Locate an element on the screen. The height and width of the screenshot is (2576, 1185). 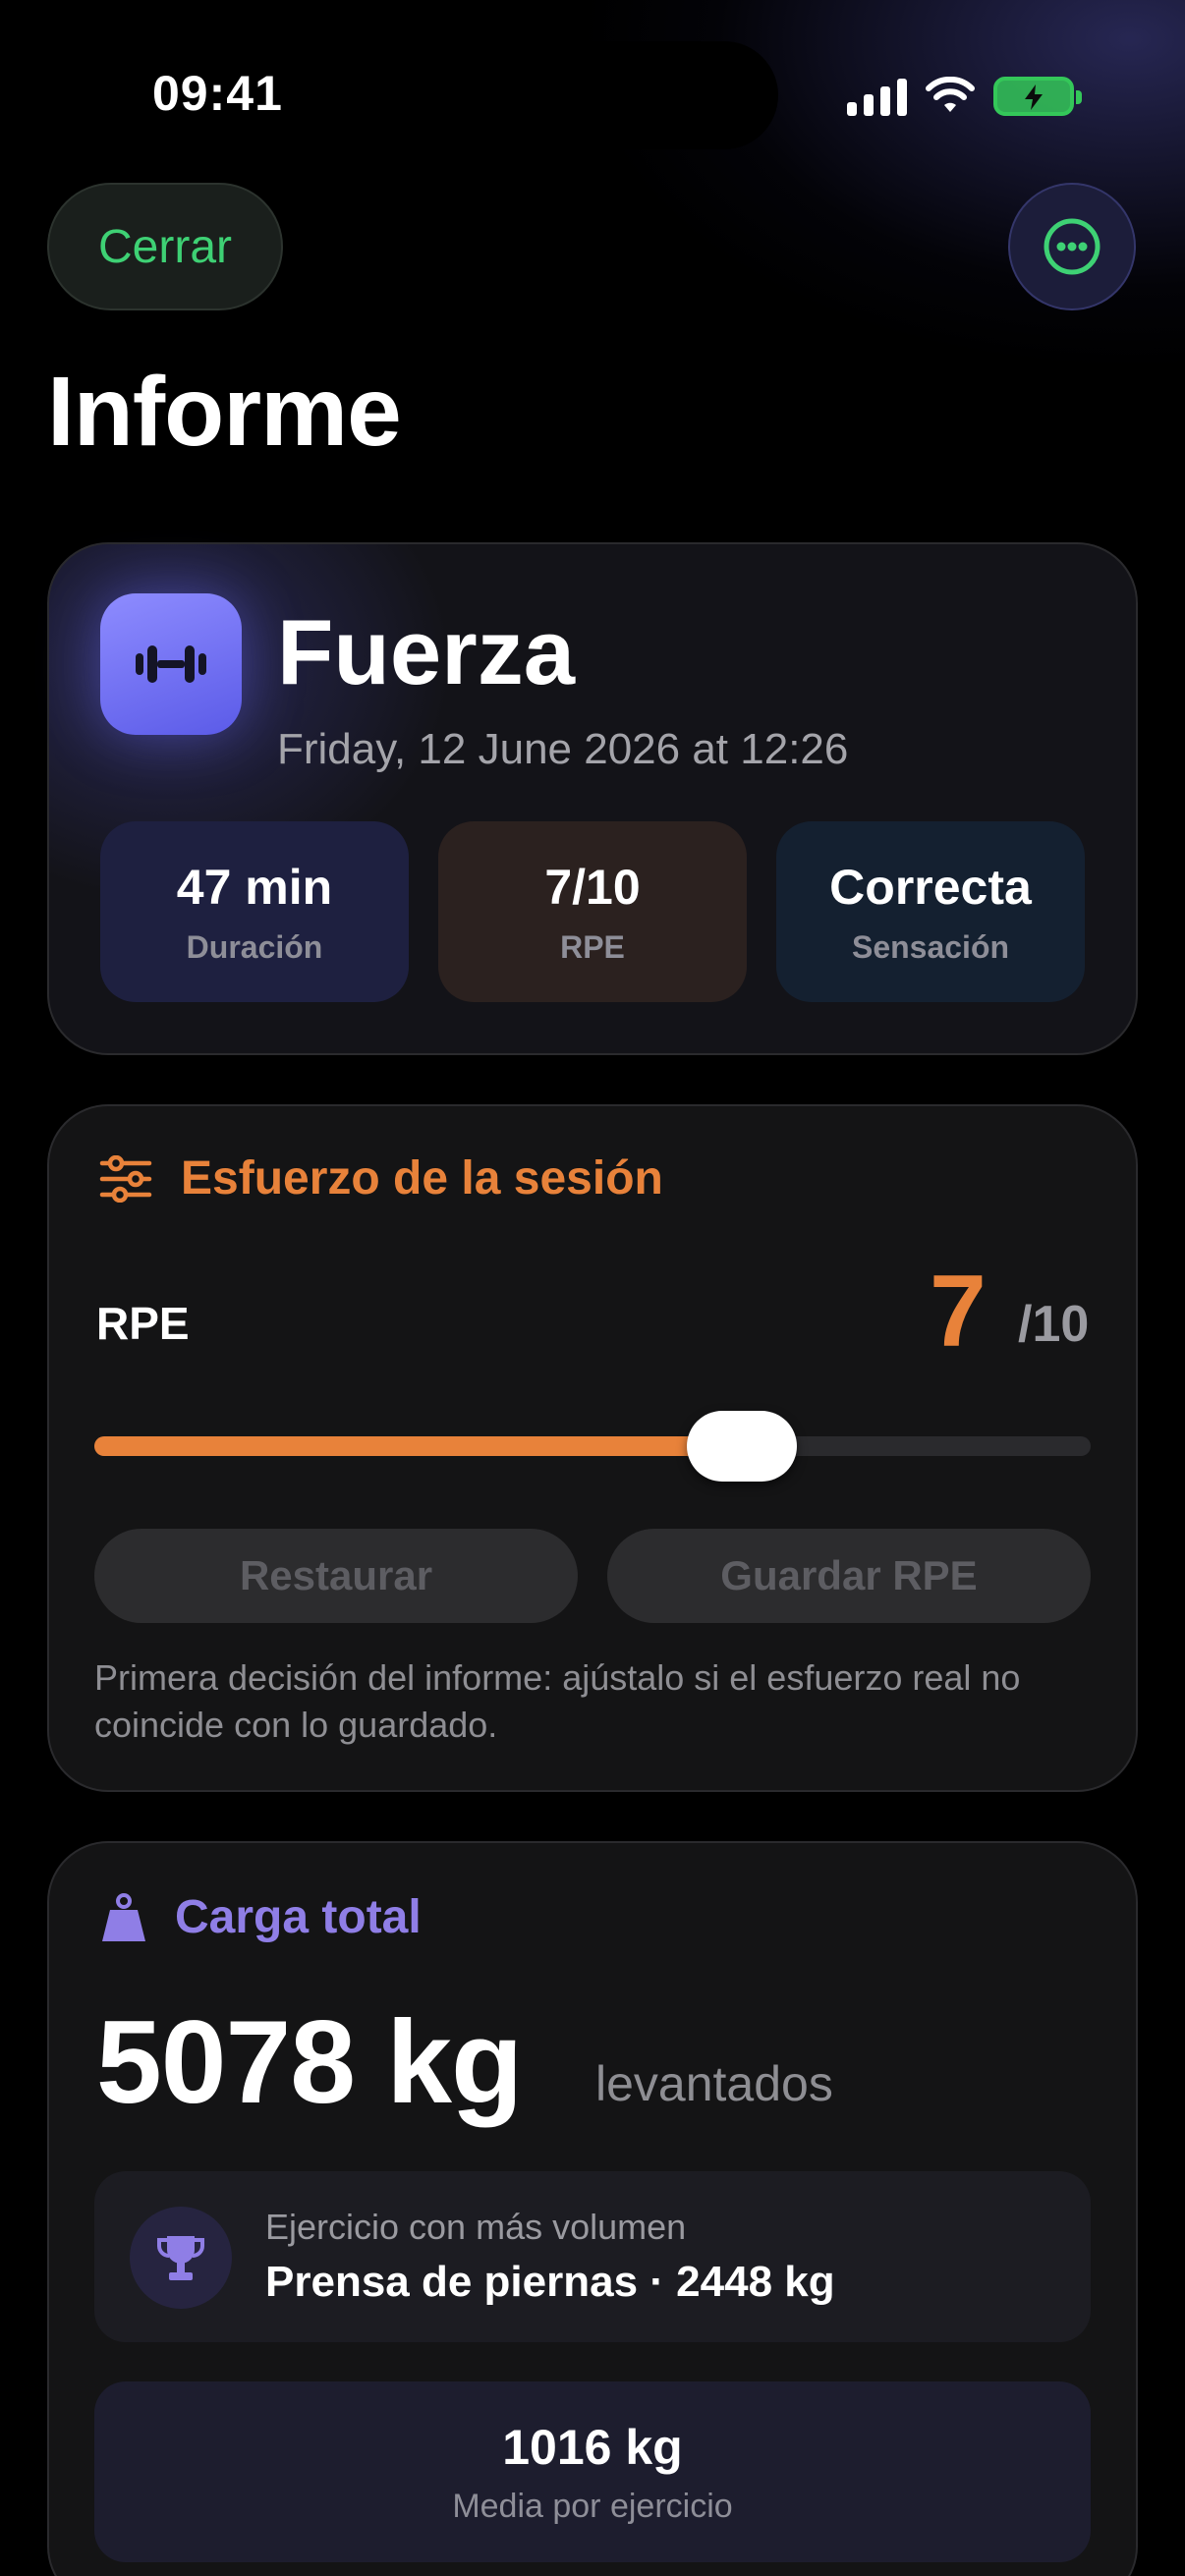
stat-value: 7/10 is located at coordinates (592, 887).